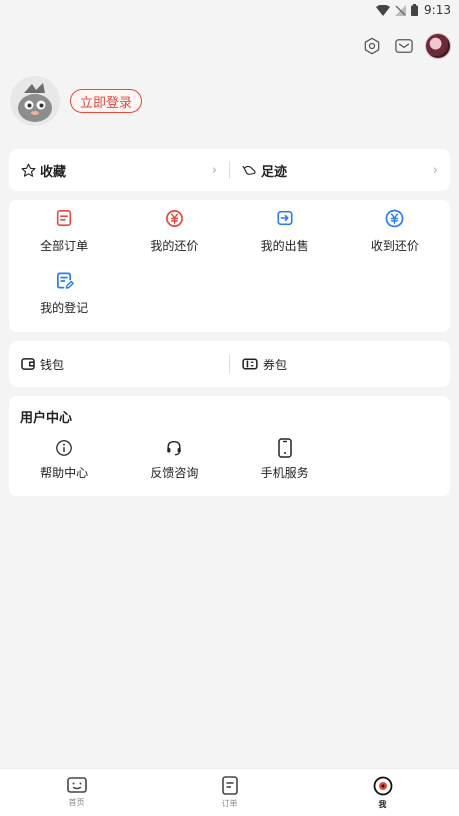 This screenshot has height=816, width=459. I want to click on wallet-card: 钱包 券包, so click(229, 364).